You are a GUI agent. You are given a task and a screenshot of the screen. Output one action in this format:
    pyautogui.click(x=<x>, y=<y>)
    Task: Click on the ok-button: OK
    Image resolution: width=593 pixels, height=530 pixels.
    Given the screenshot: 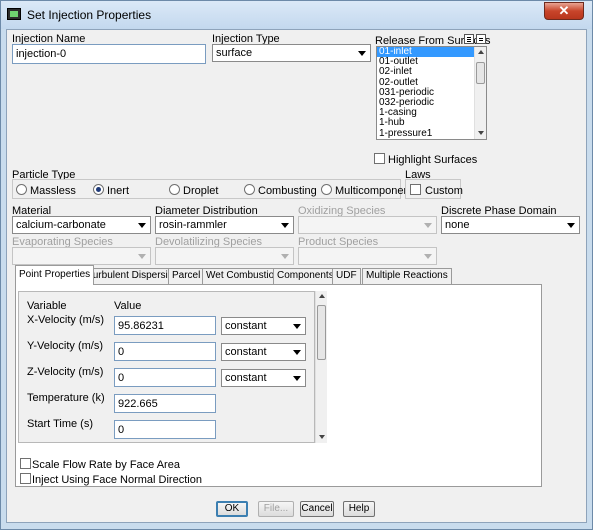 What is the action you would take?
    pyautogui.click(x=232, y=509)
    